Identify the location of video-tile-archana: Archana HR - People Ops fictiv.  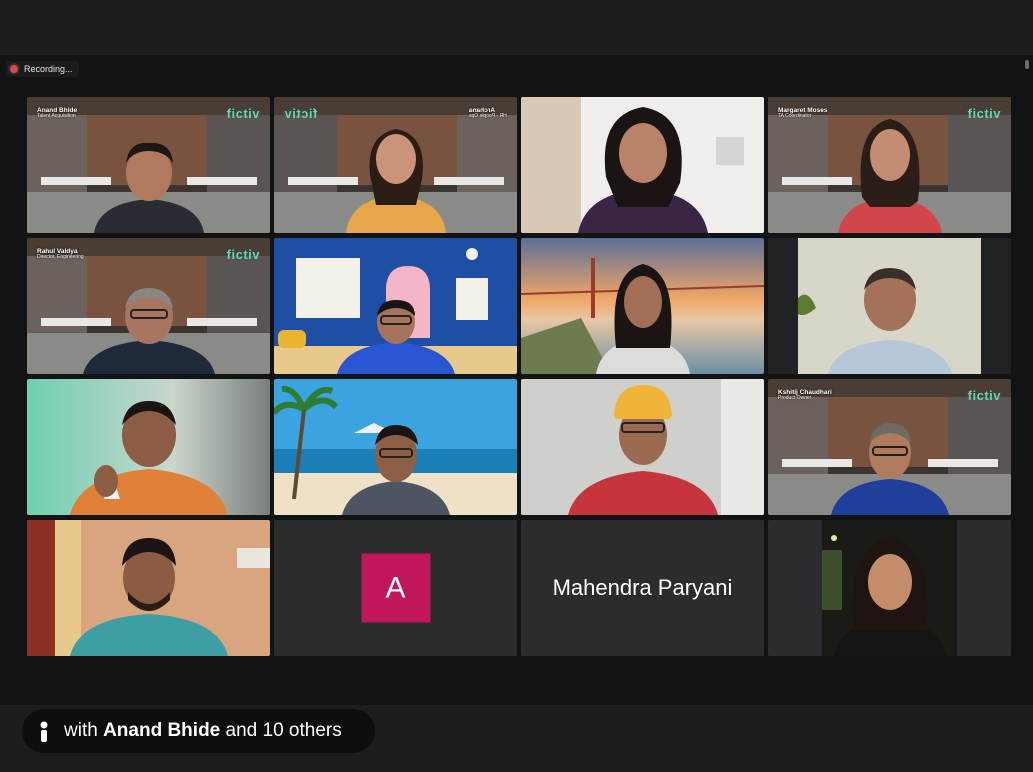
(395, 165).